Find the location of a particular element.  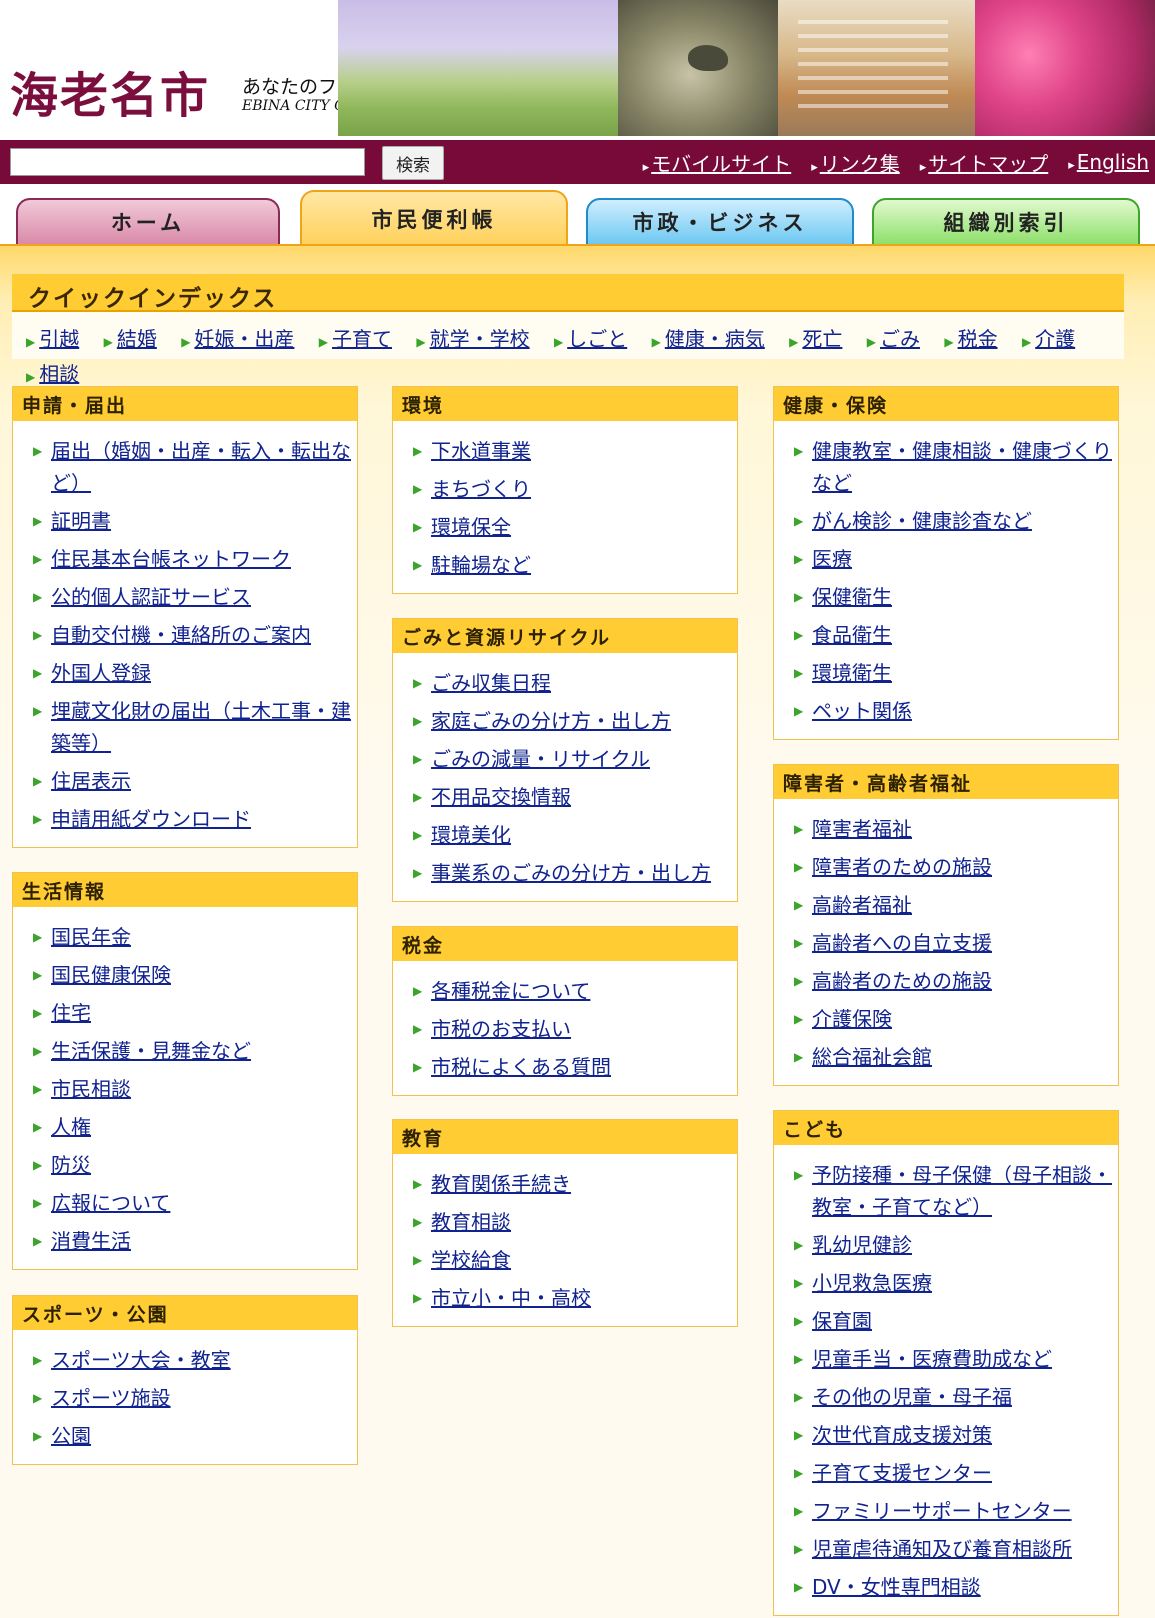

item-link: 防災 is located at coordinates (71, 1165).